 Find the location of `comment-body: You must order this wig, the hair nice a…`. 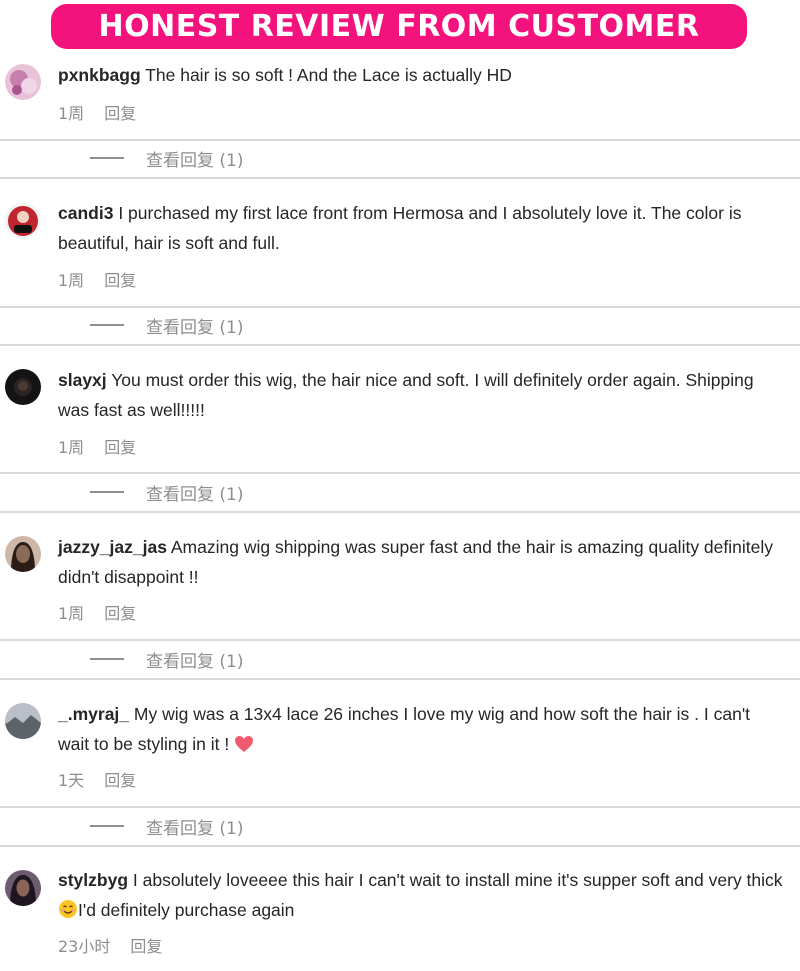

comment-body: You must order this wig, the hair nice a… is located at coordinates (406, 395).